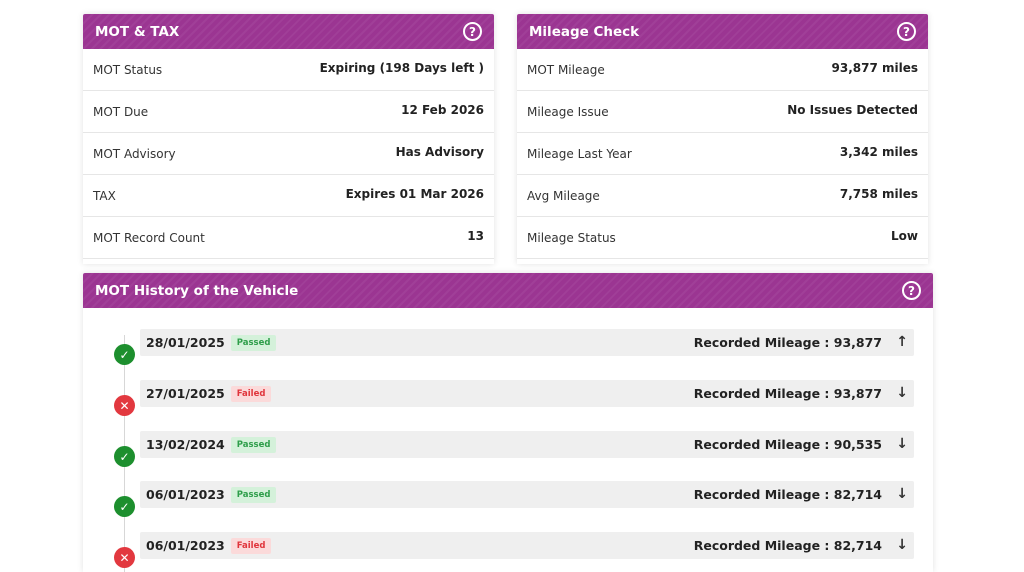  I want to click on row-value: 12 Feb 2026, so click(442, 110).